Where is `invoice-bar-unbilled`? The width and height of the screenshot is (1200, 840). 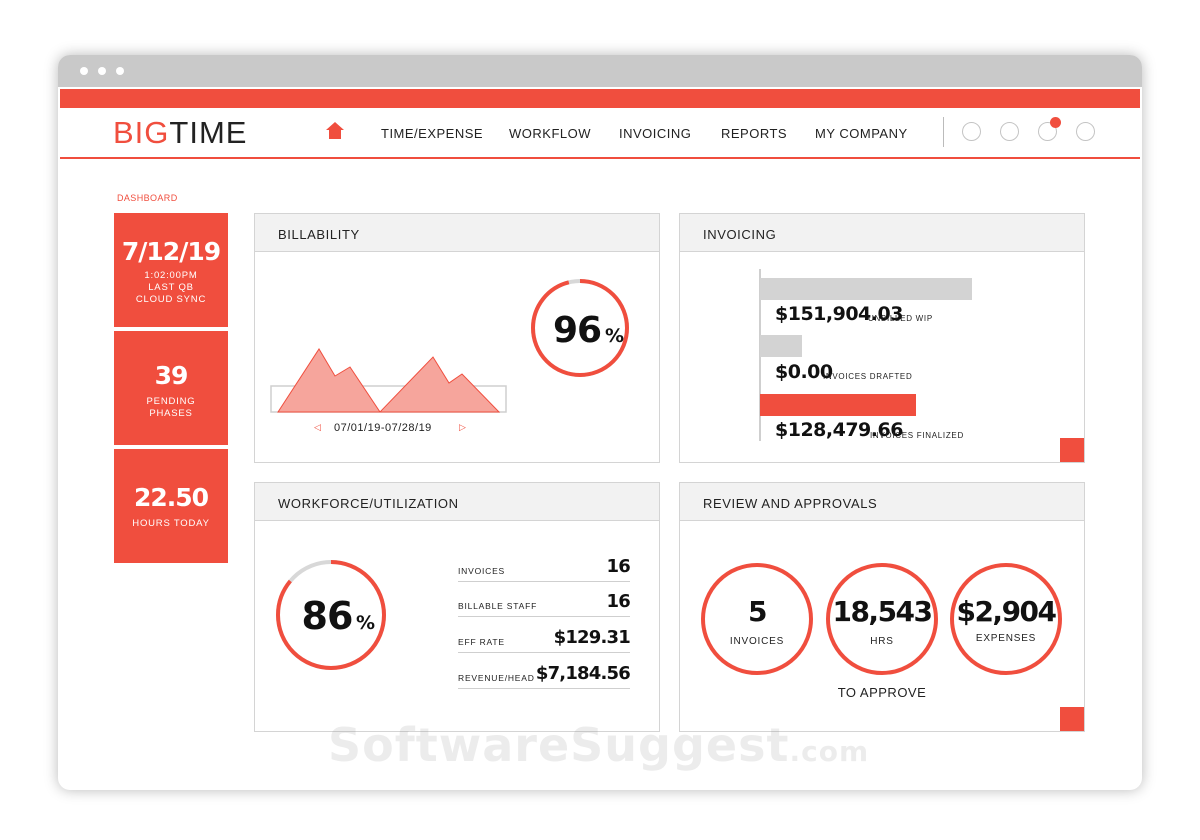 invoice-bar-unbilled is located at coordinates (866, 289).